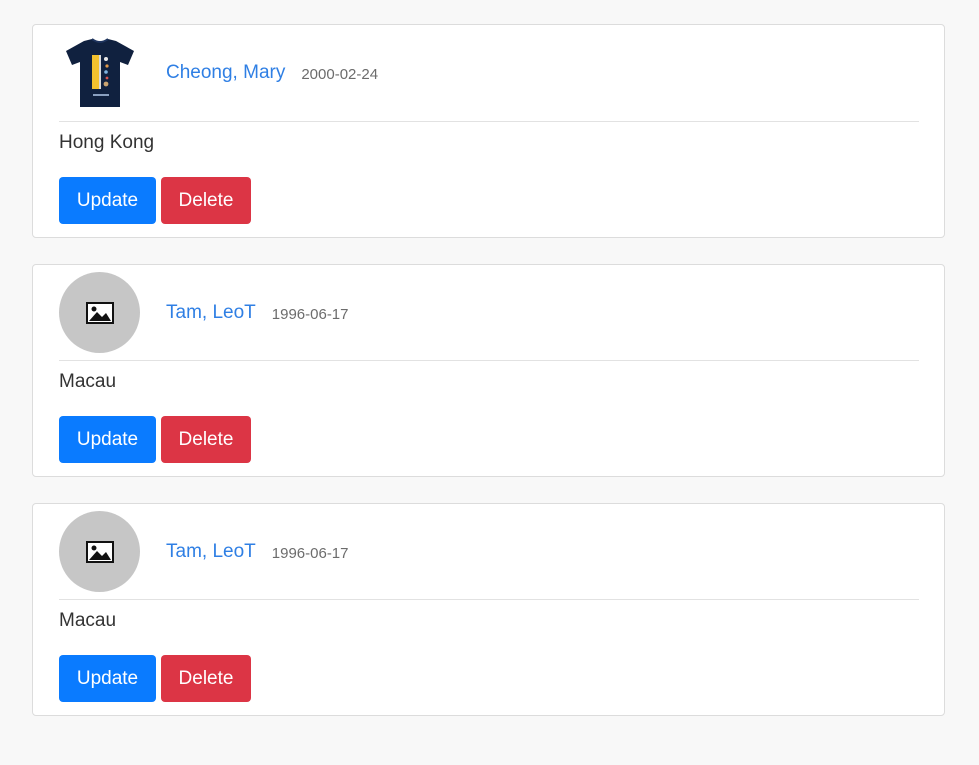 This screenshot has width=979, height=765. Describe the element at coordinates (340, 74) in the screenshot. I see `person-dob: 2000-02-24` at that location.